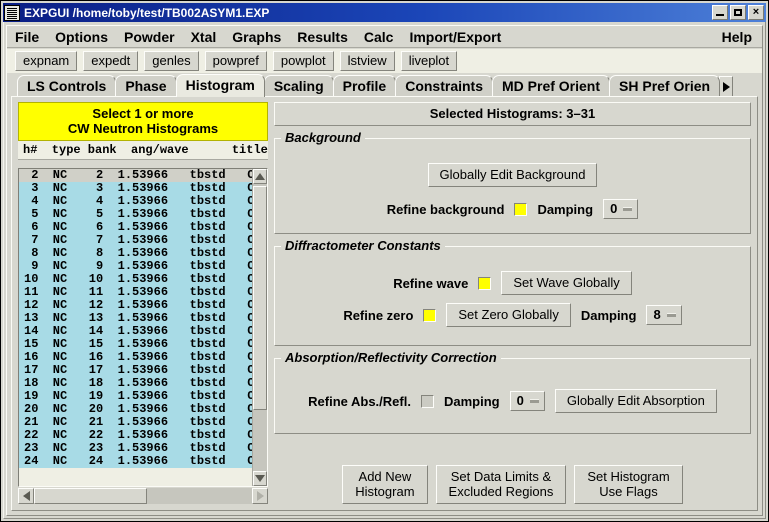 The height and width of the screenshot is (522, 769). Describe the element at coordinates (657, 314) in the screenshot. I see `diffractometer-damping-value: 8` at that location.